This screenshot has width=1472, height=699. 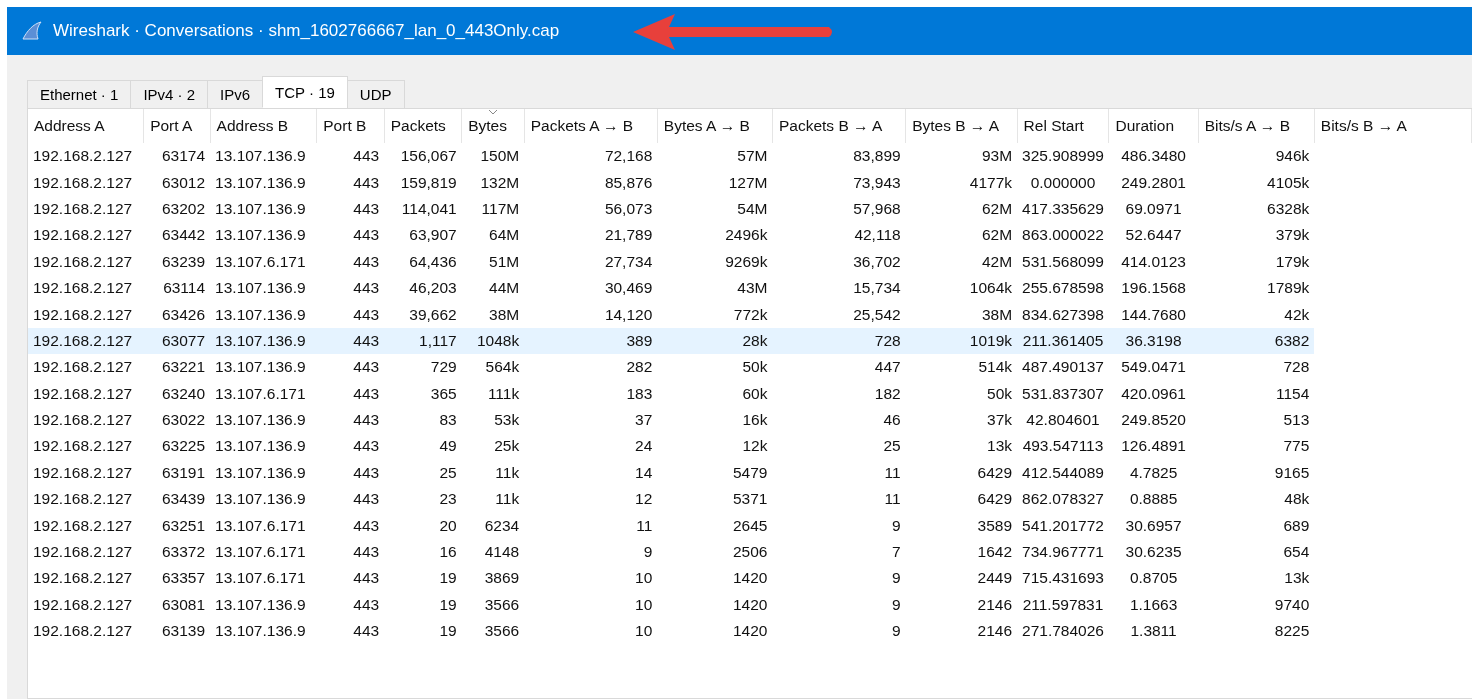 What do you see at coordinates (1063, 578) in the screenshot?
I see `table-cell-text: 715.431693` at bounding box center [1063, 578].